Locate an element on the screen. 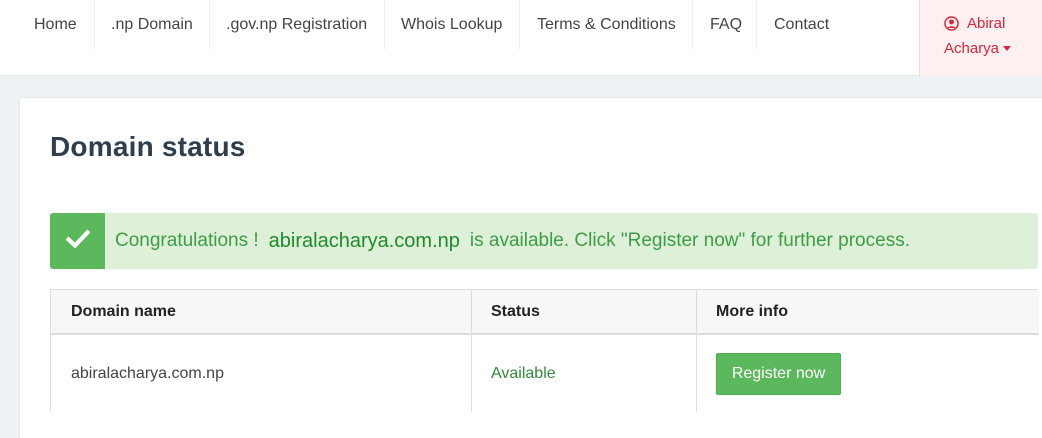  user-first-name: Abiral is located at coordinates (986, 23).